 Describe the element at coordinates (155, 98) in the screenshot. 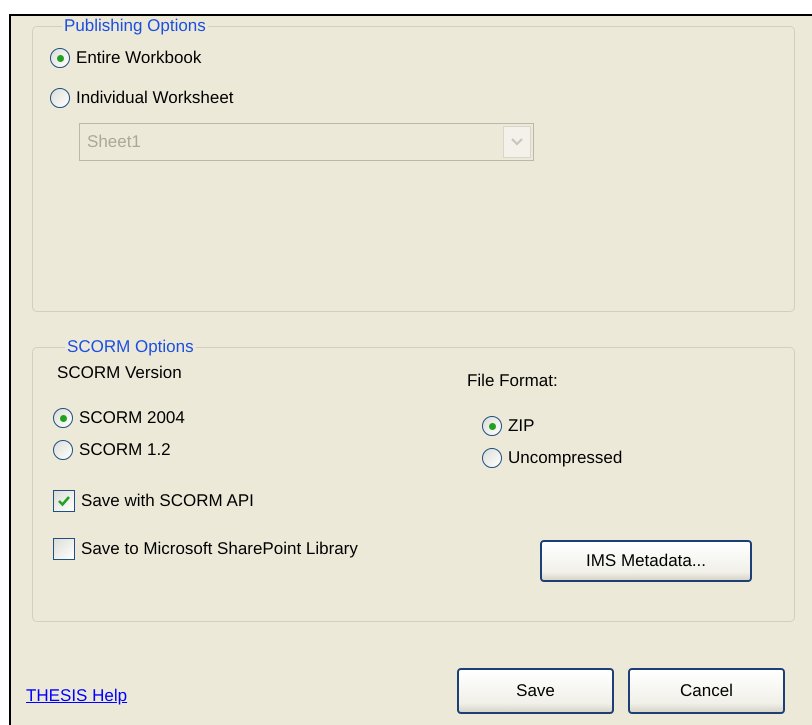

I see `option-label: Individual Worksheet` at that location.